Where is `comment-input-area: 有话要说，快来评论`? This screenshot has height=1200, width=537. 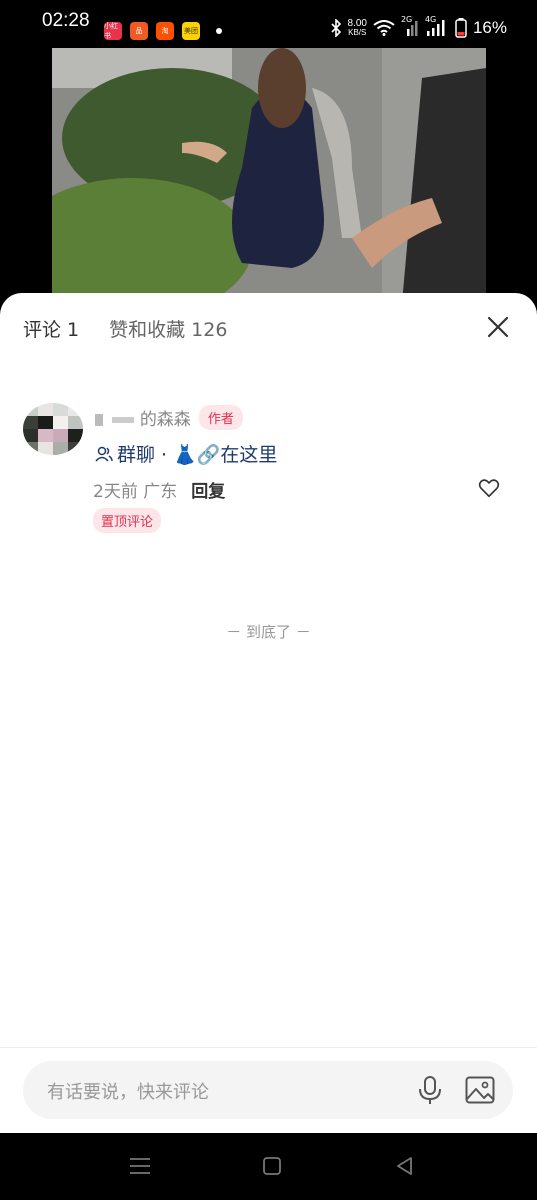 comment-input-area: 有话要说，快来评论 is located at coordinates (268, 1090).